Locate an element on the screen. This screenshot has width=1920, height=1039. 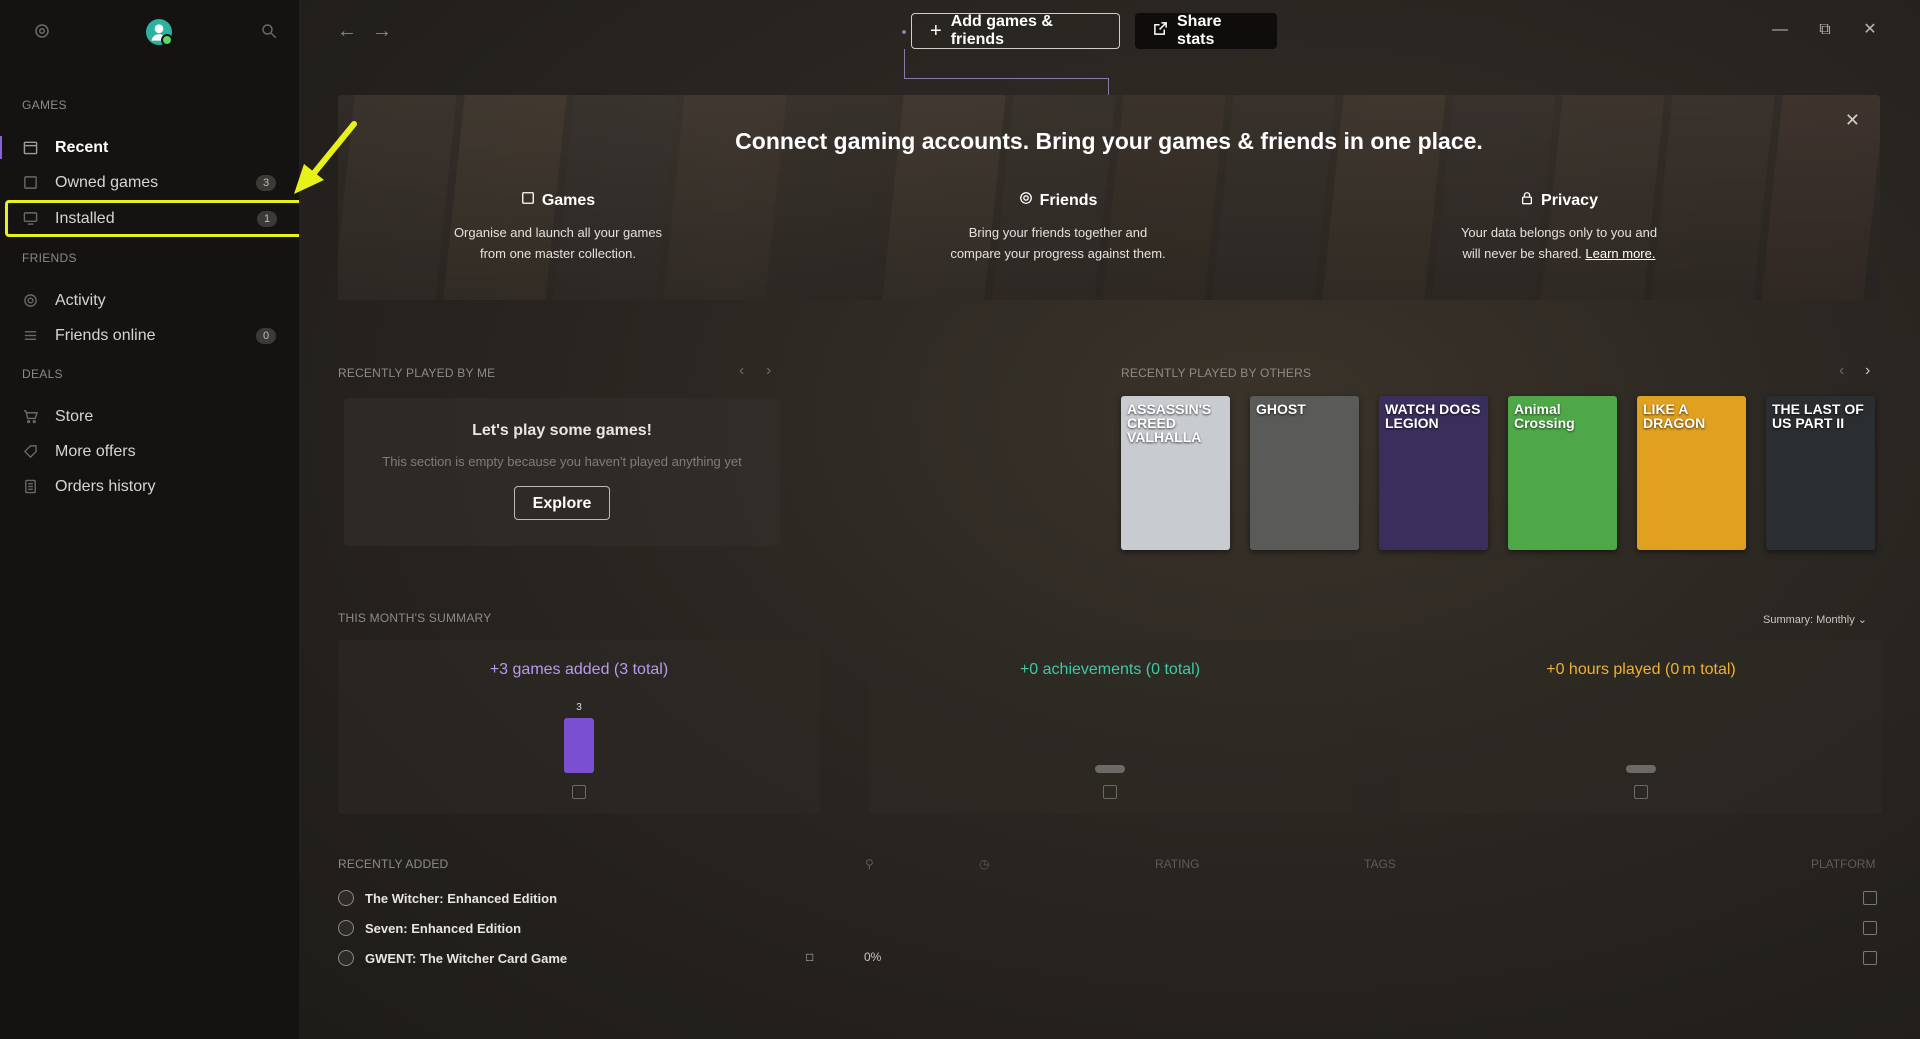
game-cover: WATCH DOGS LEGION is located at coordinates (1433, 473).